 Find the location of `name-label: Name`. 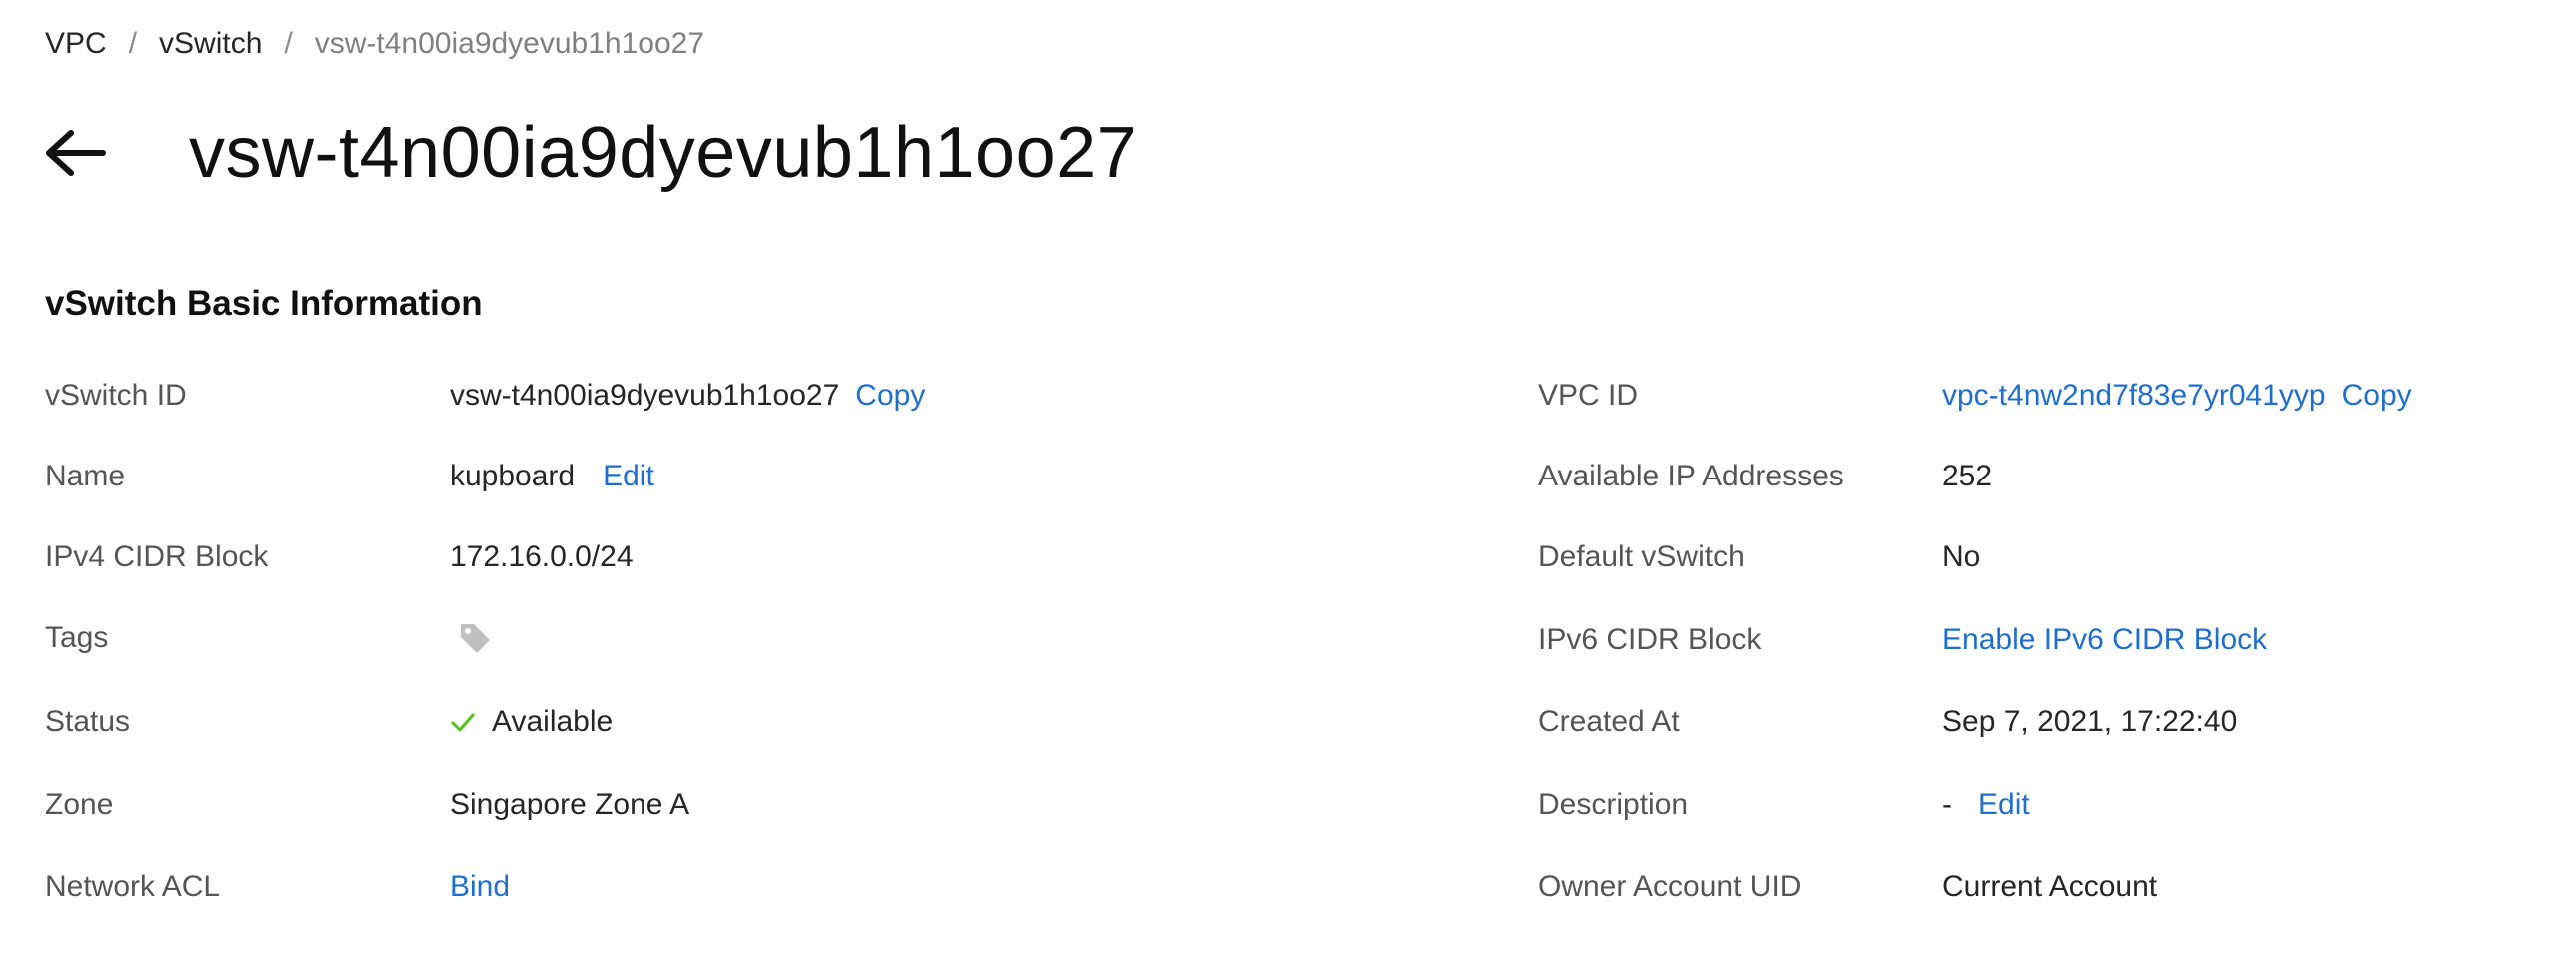

name-label: Name is located at coordinates (85, 476).